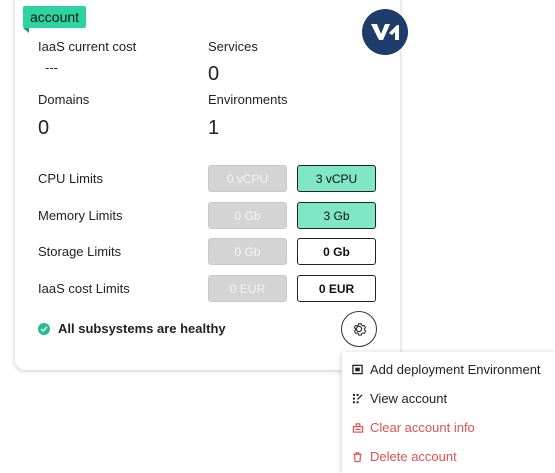 This screenshot has height=473, width=555. What do you see at coordinates (409, 398) in the screenshot?
I see `menu-item-label: View account` at bounding box center [409, 398].